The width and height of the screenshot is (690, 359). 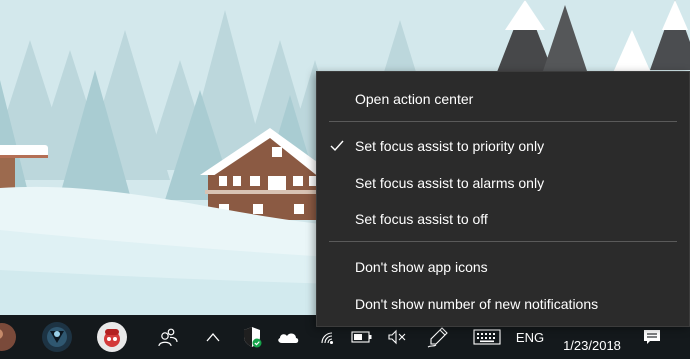 What do you see at coordinates (477, 304) in the screenshot?
I see `menu-item-label: Don't show number of new notifications` at bounding box center [477, 304].